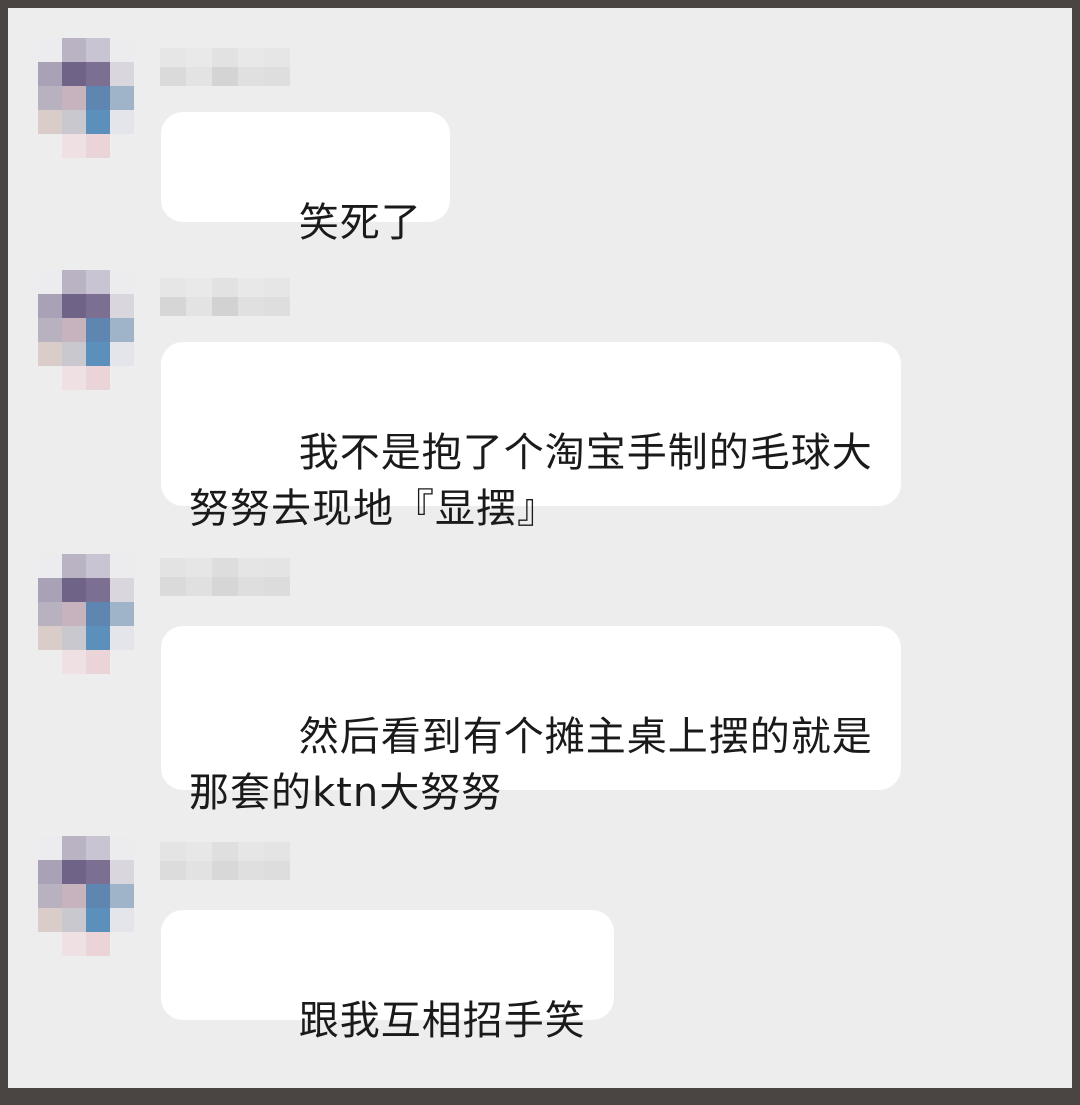  I want to click on message-bubble: 我不是抱了个淘宝手制的毛球大 努努去现地『显摆』, so click(531, 437).